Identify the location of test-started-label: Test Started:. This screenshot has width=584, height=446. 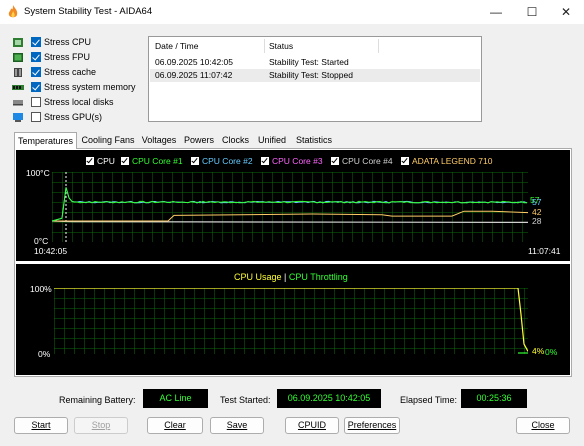
(245, 400).